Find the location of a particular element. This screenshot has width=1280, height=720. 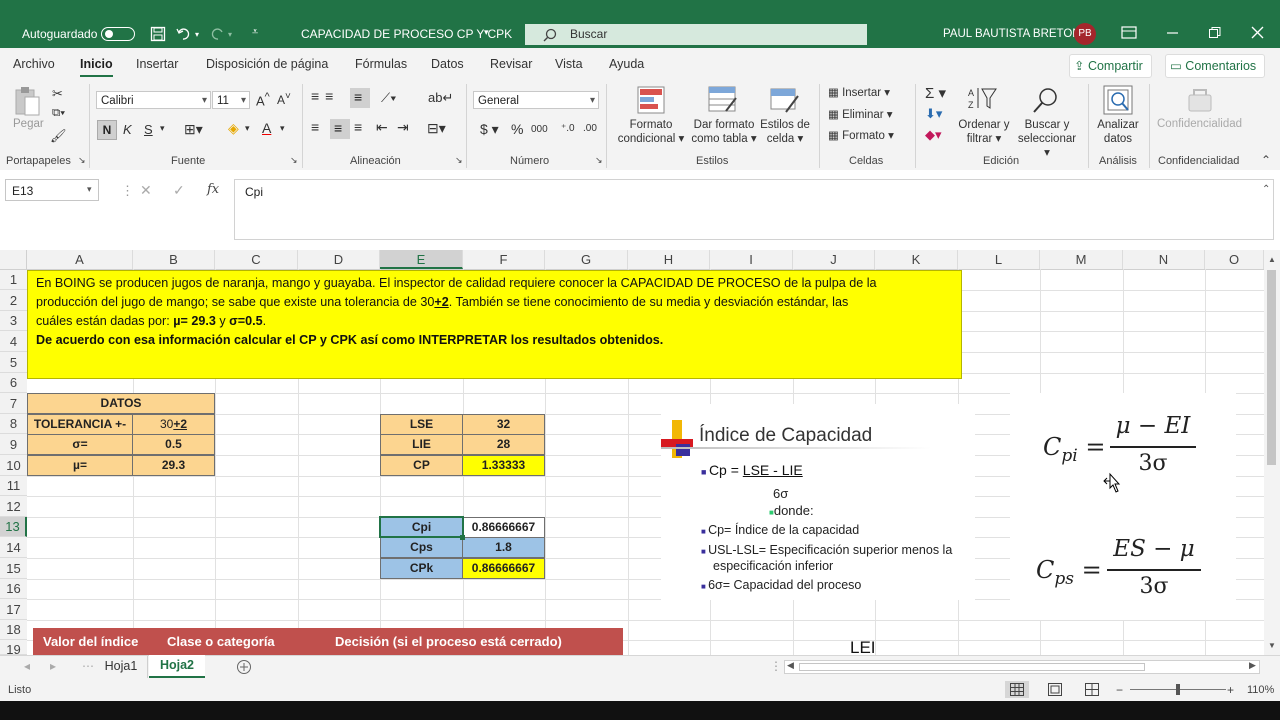

clear-icon: ◆▾ is located at coordinates (933, 135).